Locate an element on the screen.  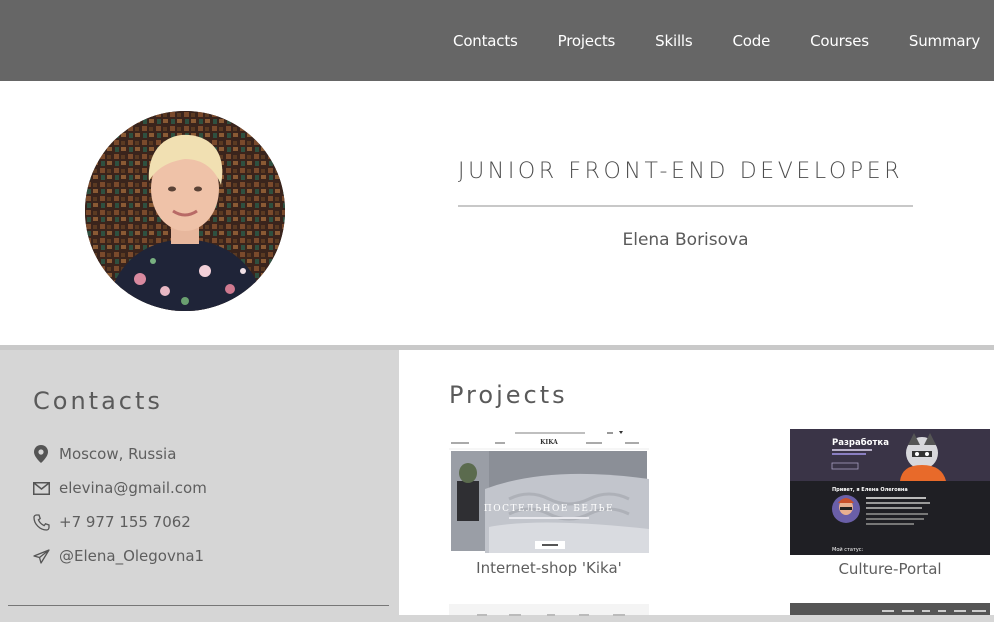
contacts-divider is located at coordinates (198, 605).